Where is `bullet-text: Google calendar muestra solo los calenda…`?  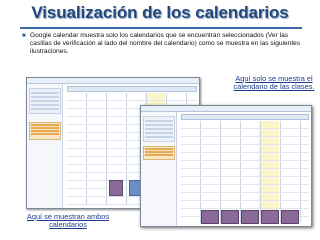 bullet-text: Google calendar muestra solo los calenda… is located at coordinates (165, 44).